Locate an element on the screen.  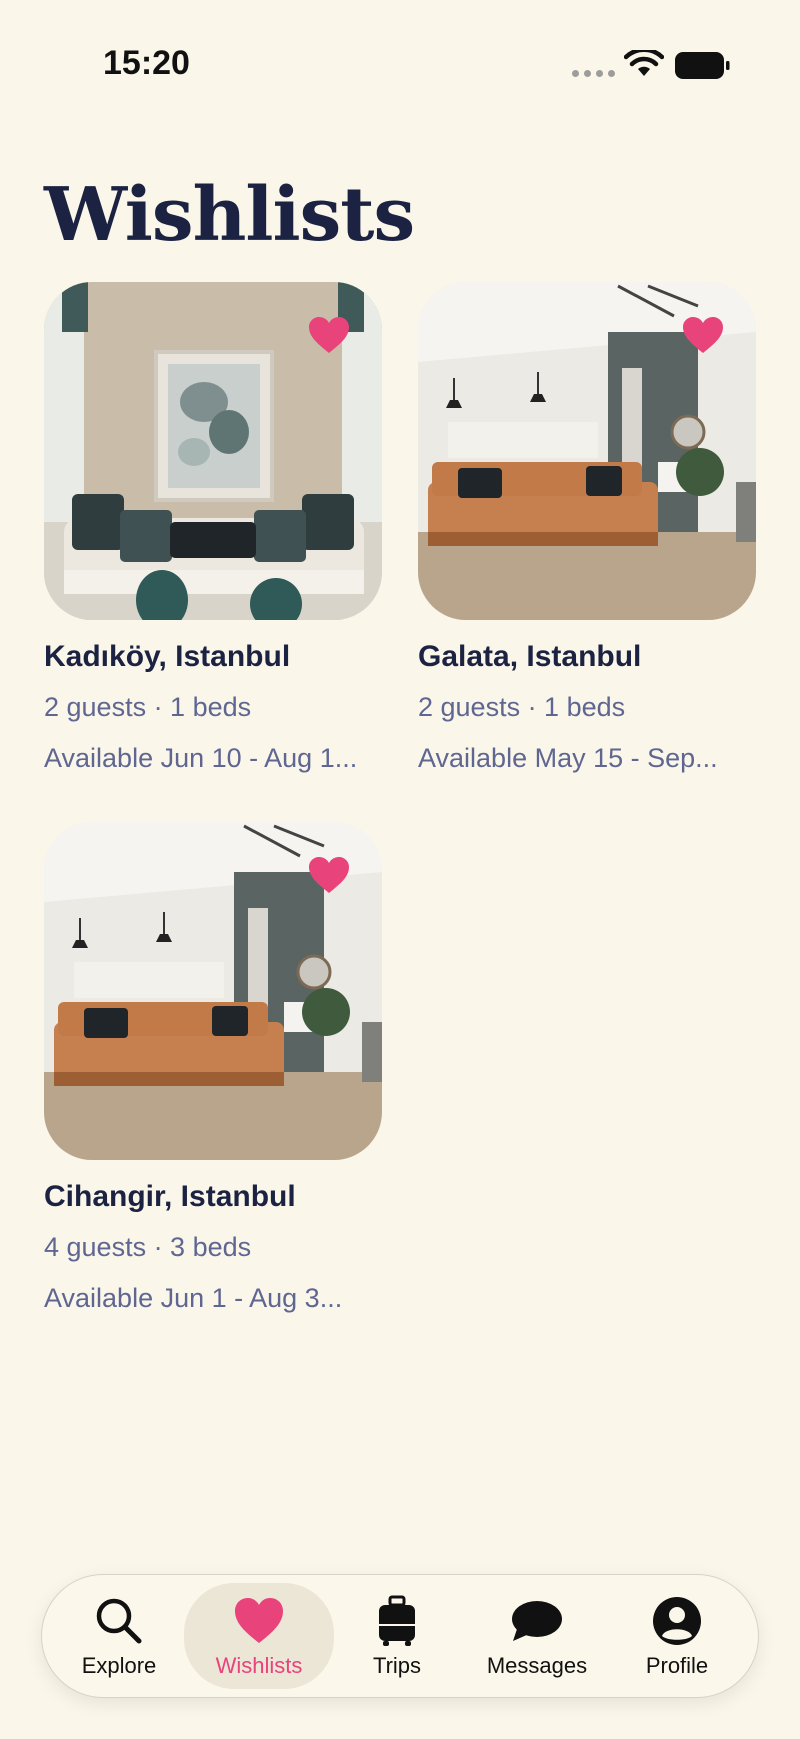
page-title: Wishlists is located at coordinates (229, 215).